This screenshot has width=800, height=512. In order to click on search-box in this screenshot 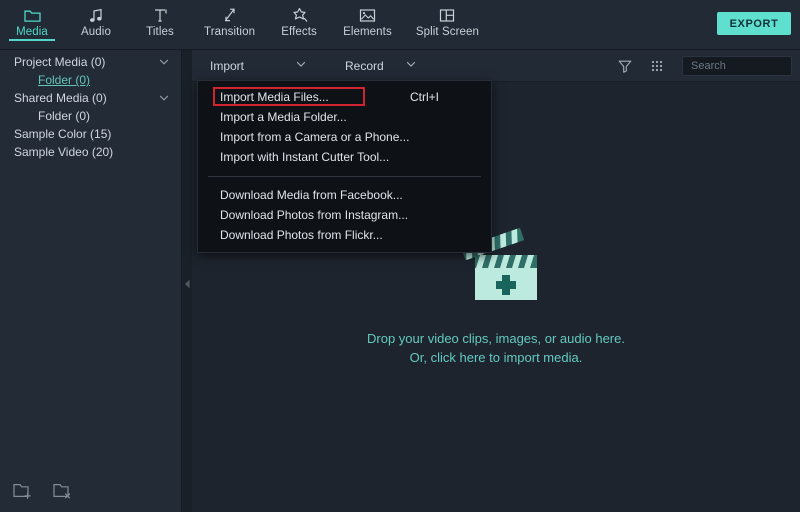, I will do `click(741, 66)`.